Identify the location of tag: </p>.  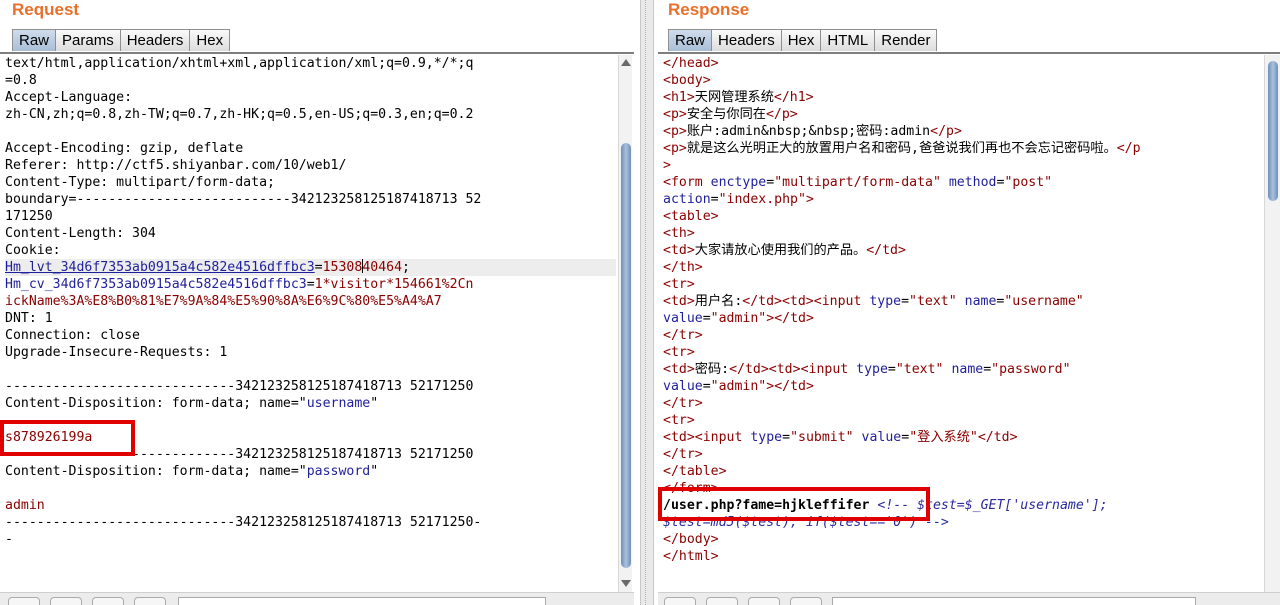
(946, 131).